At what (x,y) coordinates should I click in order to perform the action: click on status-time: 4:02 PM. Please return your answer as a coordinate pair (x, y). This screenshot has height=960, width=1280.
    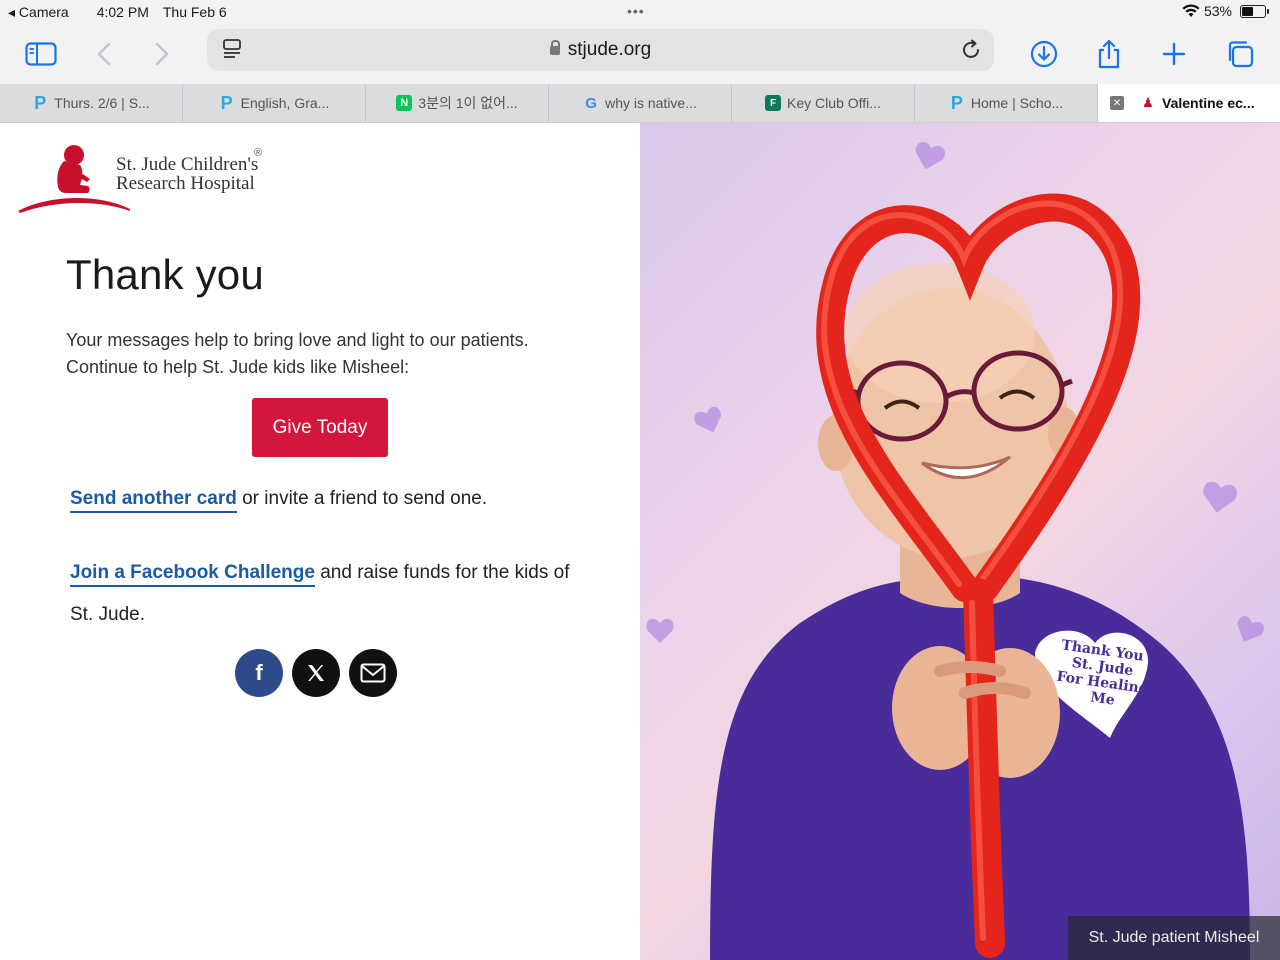
    Looking at the image, I should click on (122, 12).